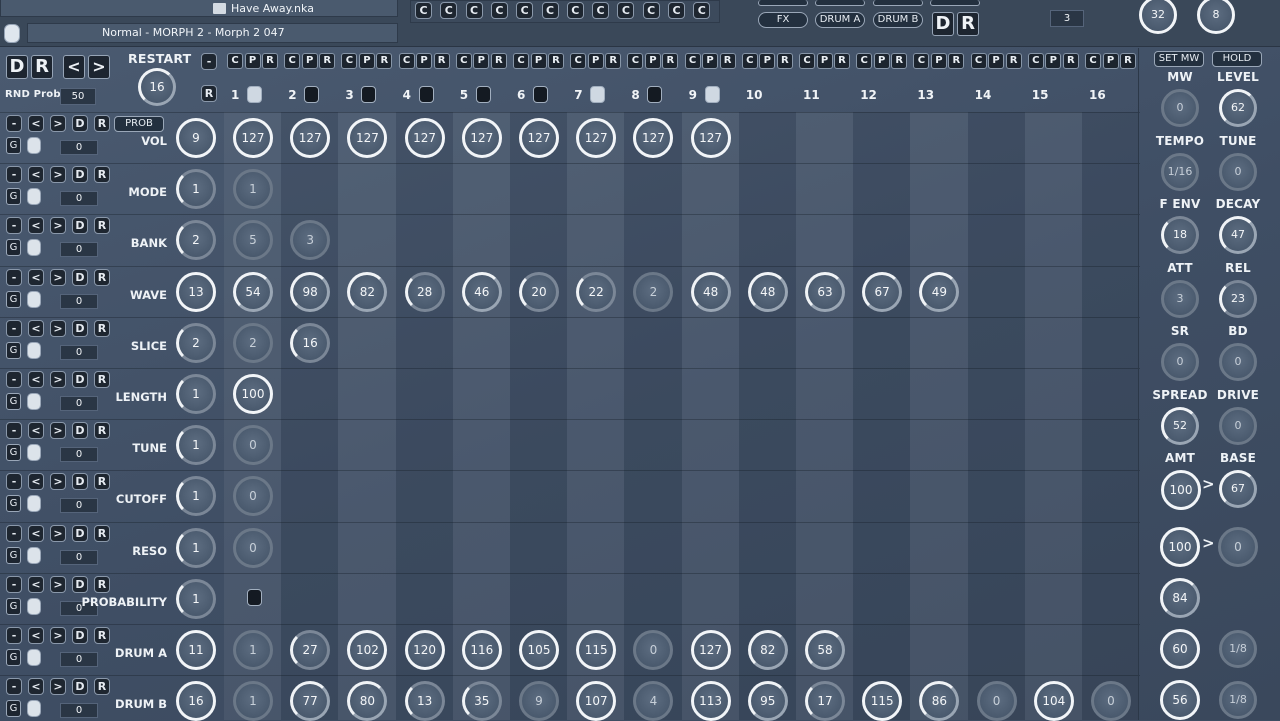 The width and height of the screenshot is (1280, 721). Describe the element at coordinates (1180, 298) in the screenshot. I see `param-knob: 3` at that location.